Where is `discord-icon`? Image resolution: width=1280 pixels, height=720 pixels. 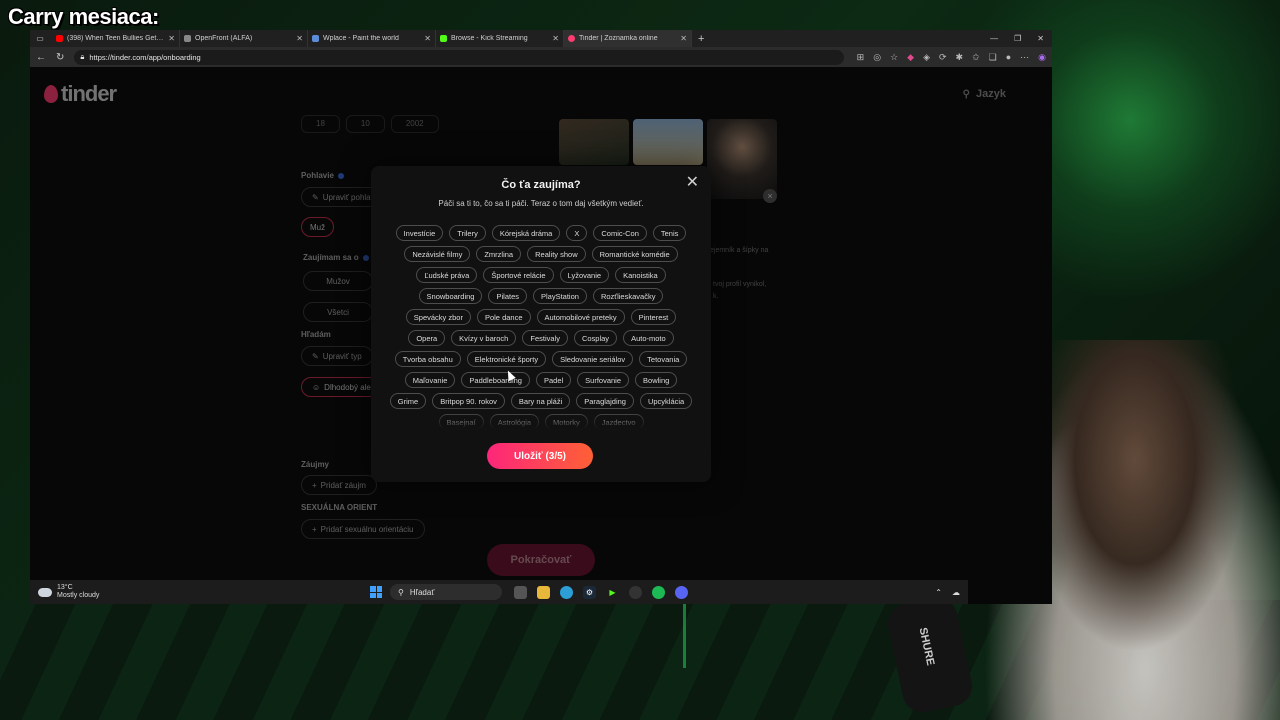
discord-icon is located at coordinates (681, 592).